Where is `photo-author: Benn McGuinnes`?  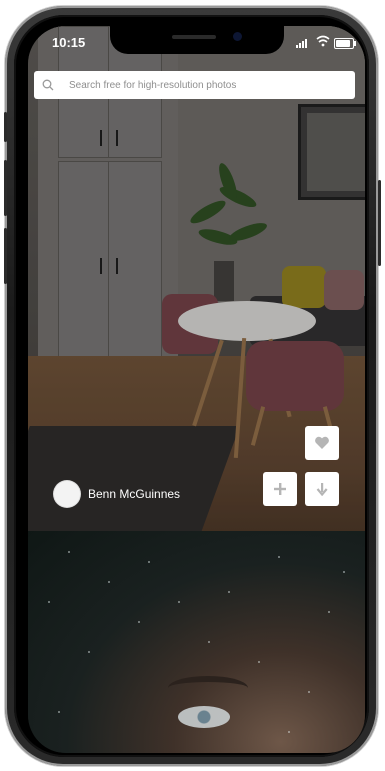 photo-author: Benn McGuinnes is located at coordinates (117, 494).